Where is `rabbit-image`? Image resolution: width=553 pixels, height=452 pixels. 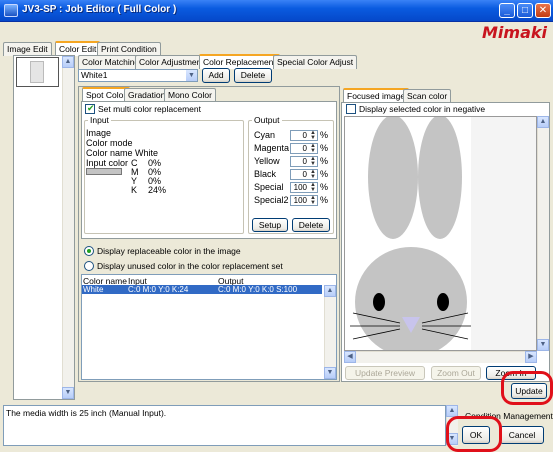
rabbit-image is located at coordinates (410, 233).